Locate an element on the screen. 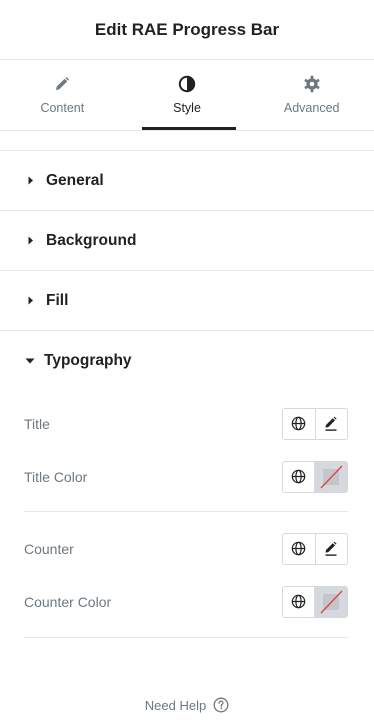 This screenshot has height=723, width=374. panel-header: Edit RAE Progress Bar is located at coordinates (187, 30).